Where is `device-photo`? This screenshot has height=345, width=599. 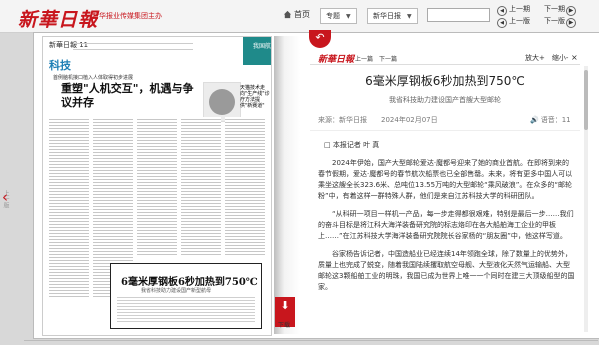
device-photo is located at coordinates (222, 102).